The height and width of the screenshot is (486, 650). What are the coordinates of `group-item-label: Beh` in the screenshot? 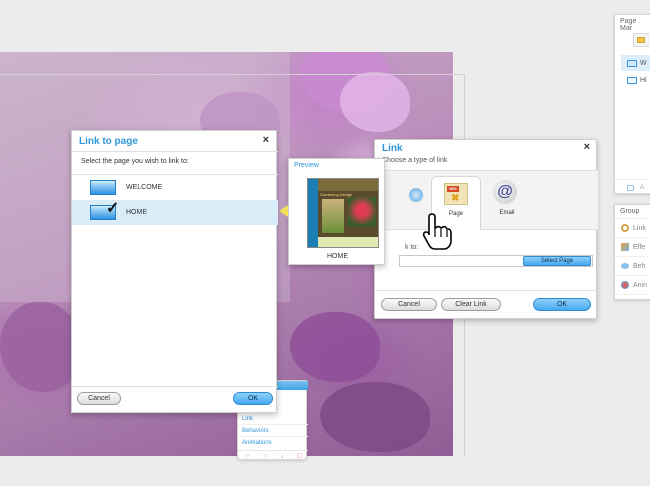 It's located at (639, 266).